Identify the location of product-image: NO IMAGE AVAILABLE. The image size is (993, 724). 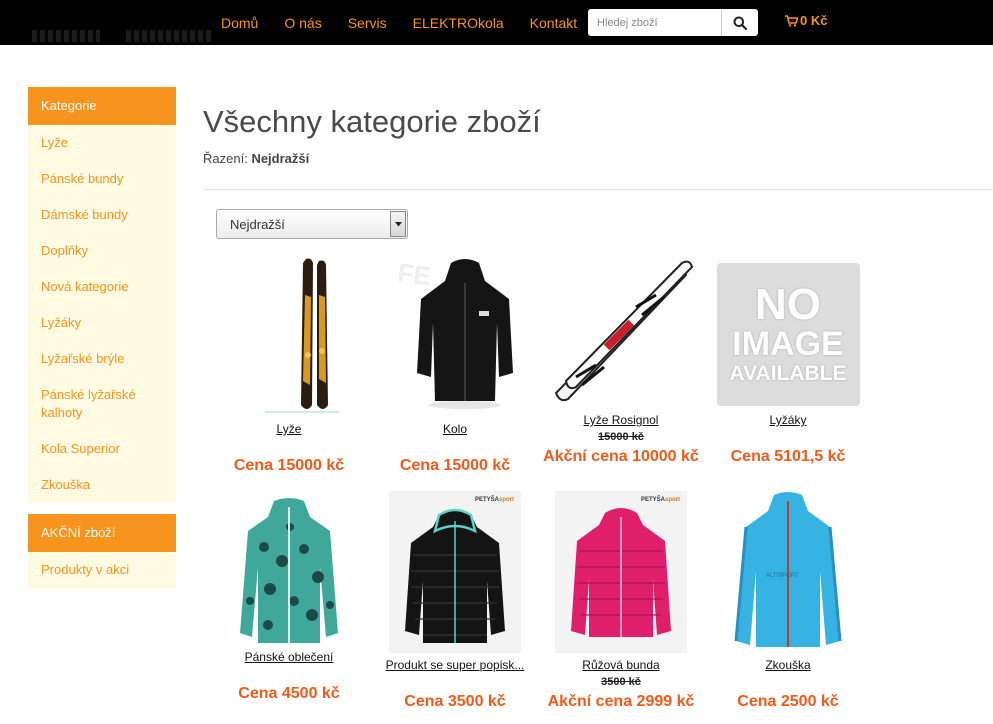
(788, 334).